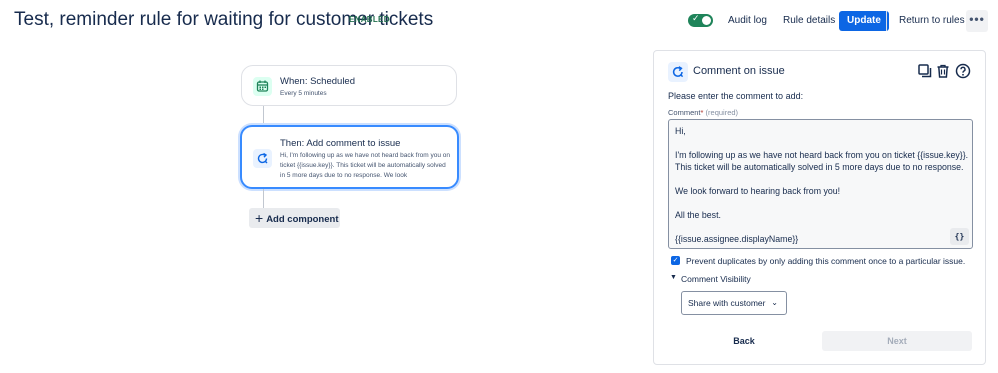  I want to click on comment-label: Comment* (required), so click(703, 112).